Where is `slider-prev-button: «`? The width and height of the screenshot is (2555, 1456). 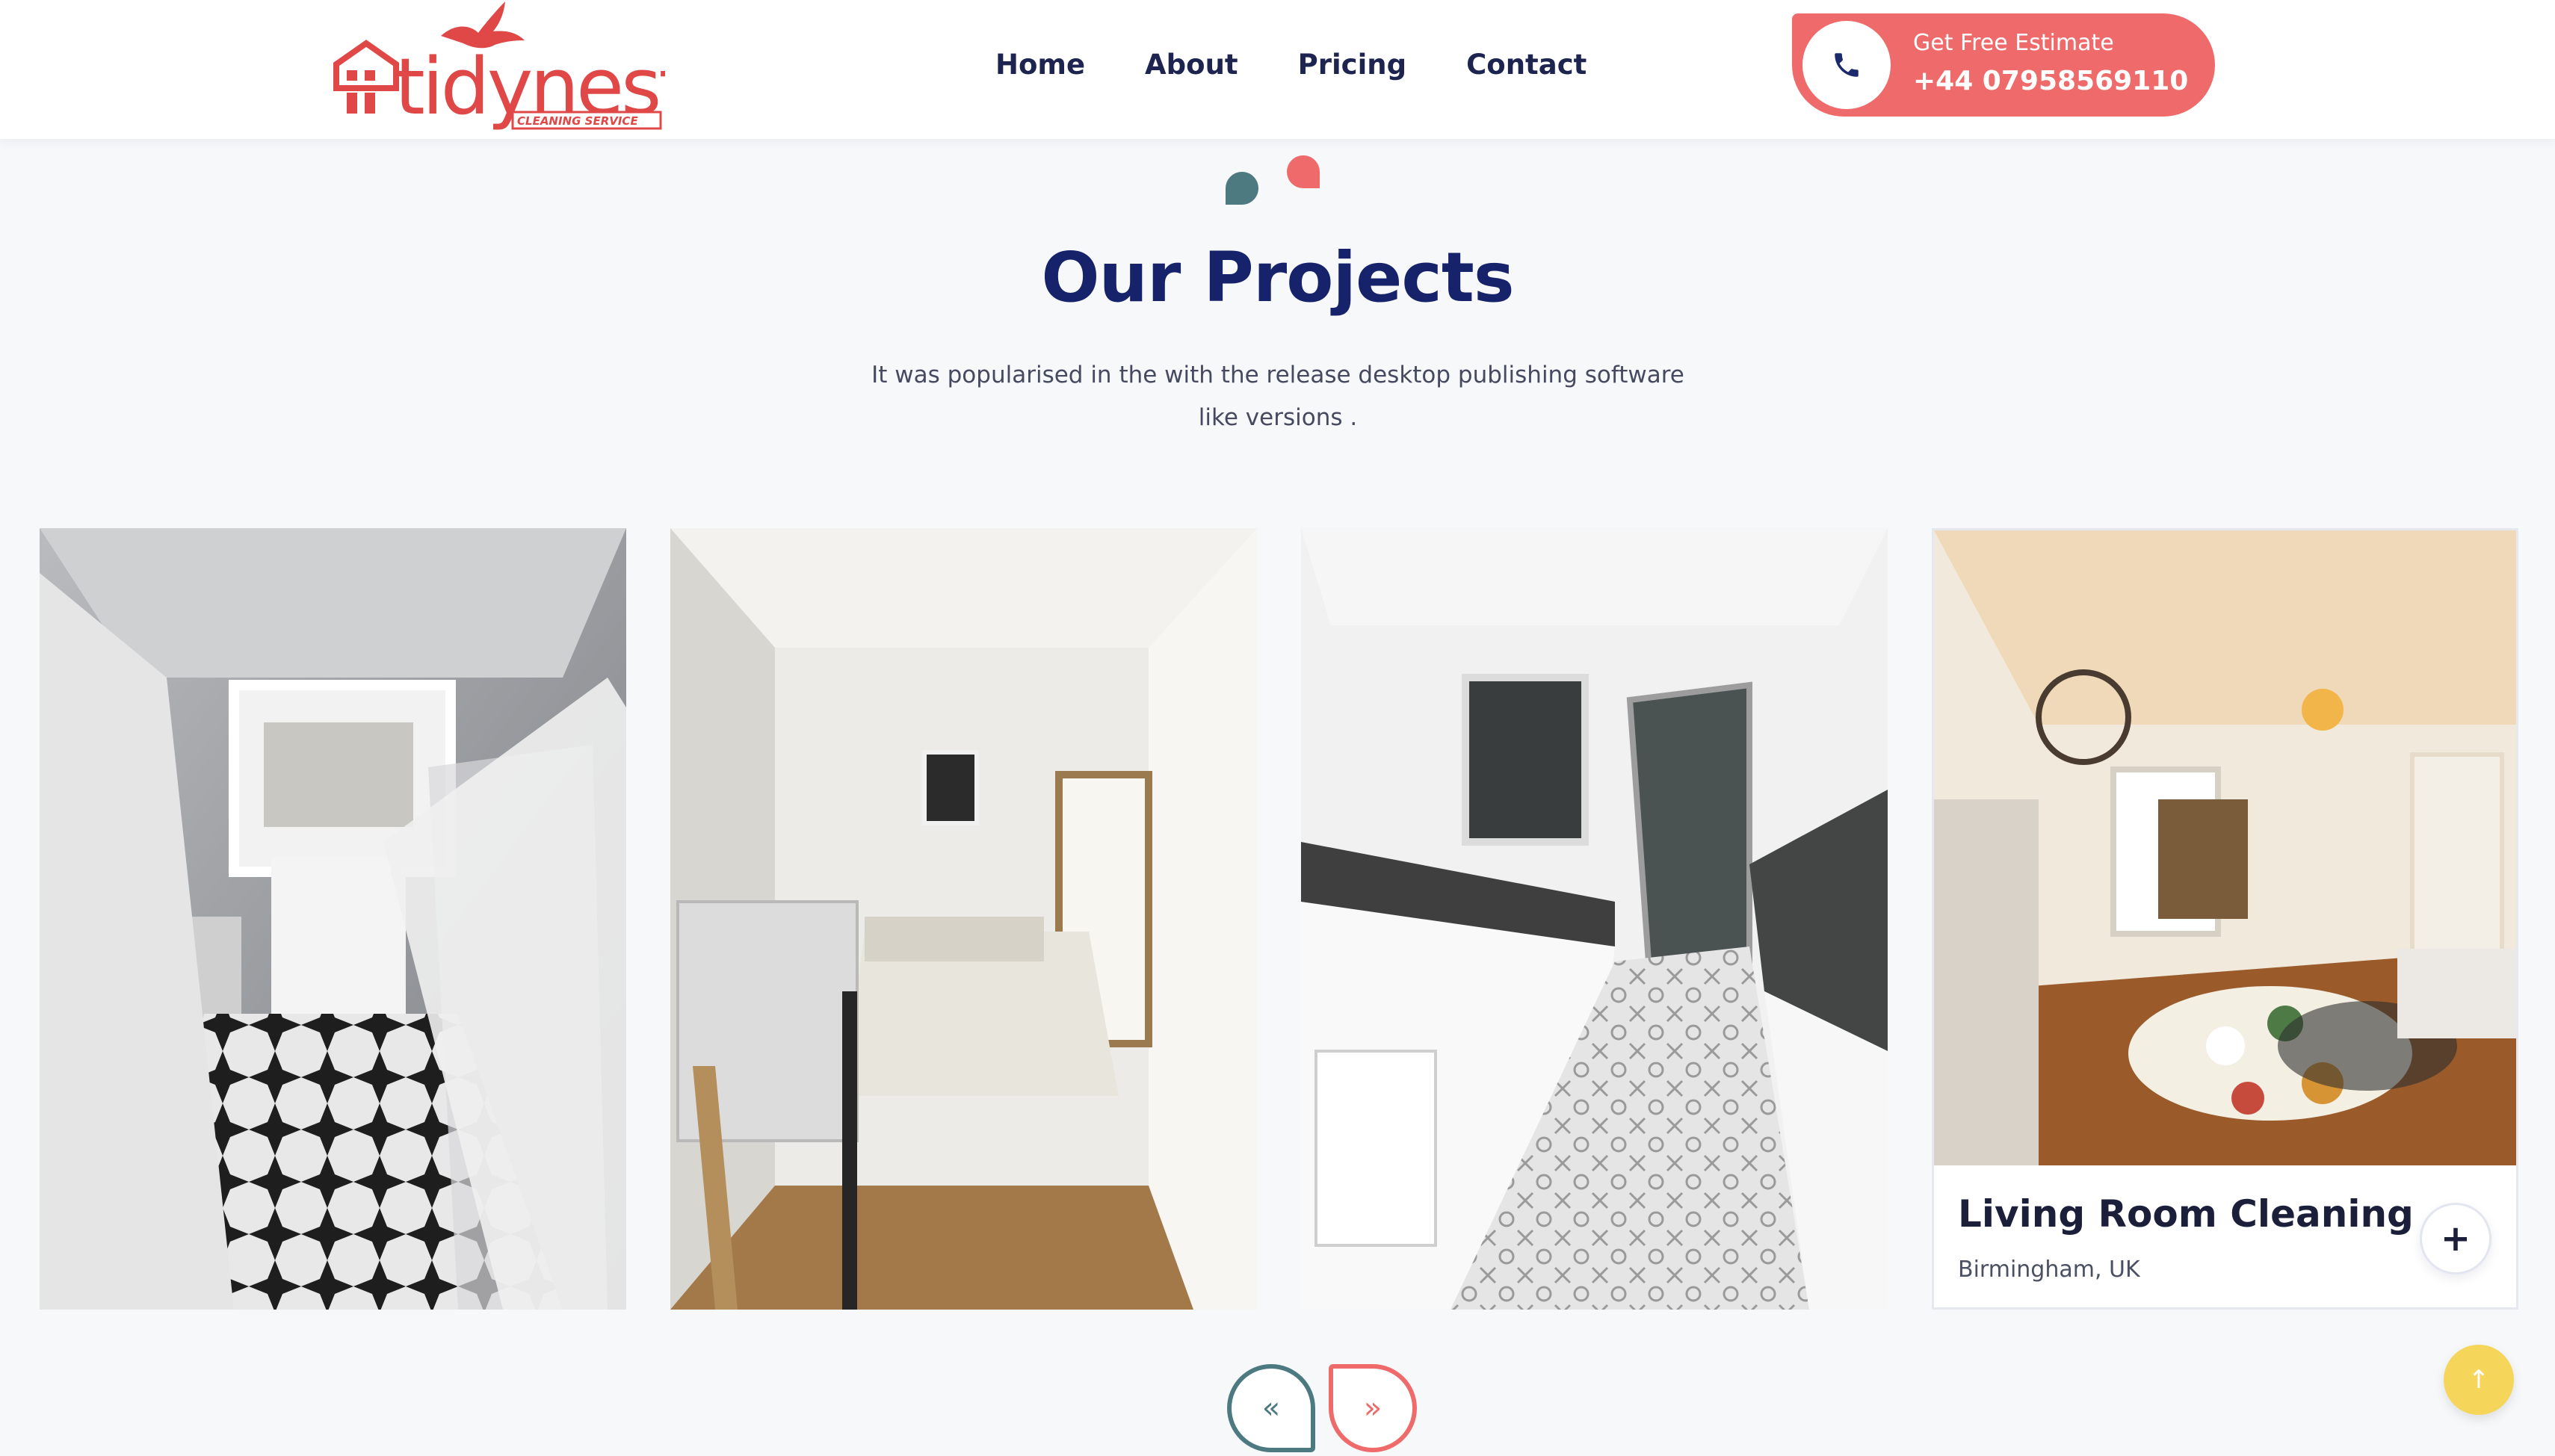
slider-prev-button: « is located at coordinates (1271, 1408).